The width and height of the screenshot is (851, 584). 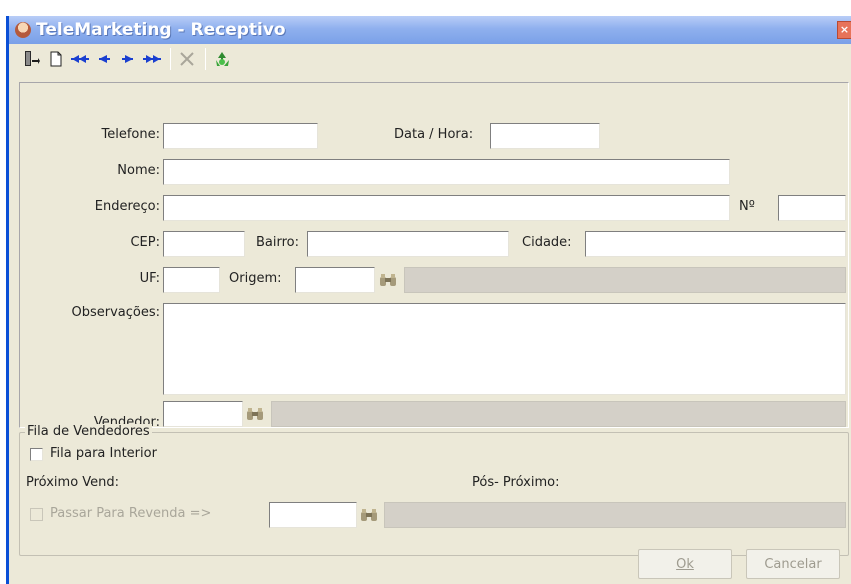 What do you see at coordinates (145, 242) in the screenshot?
I see `cep-label: CEP:` at bounding box center [145, 242].